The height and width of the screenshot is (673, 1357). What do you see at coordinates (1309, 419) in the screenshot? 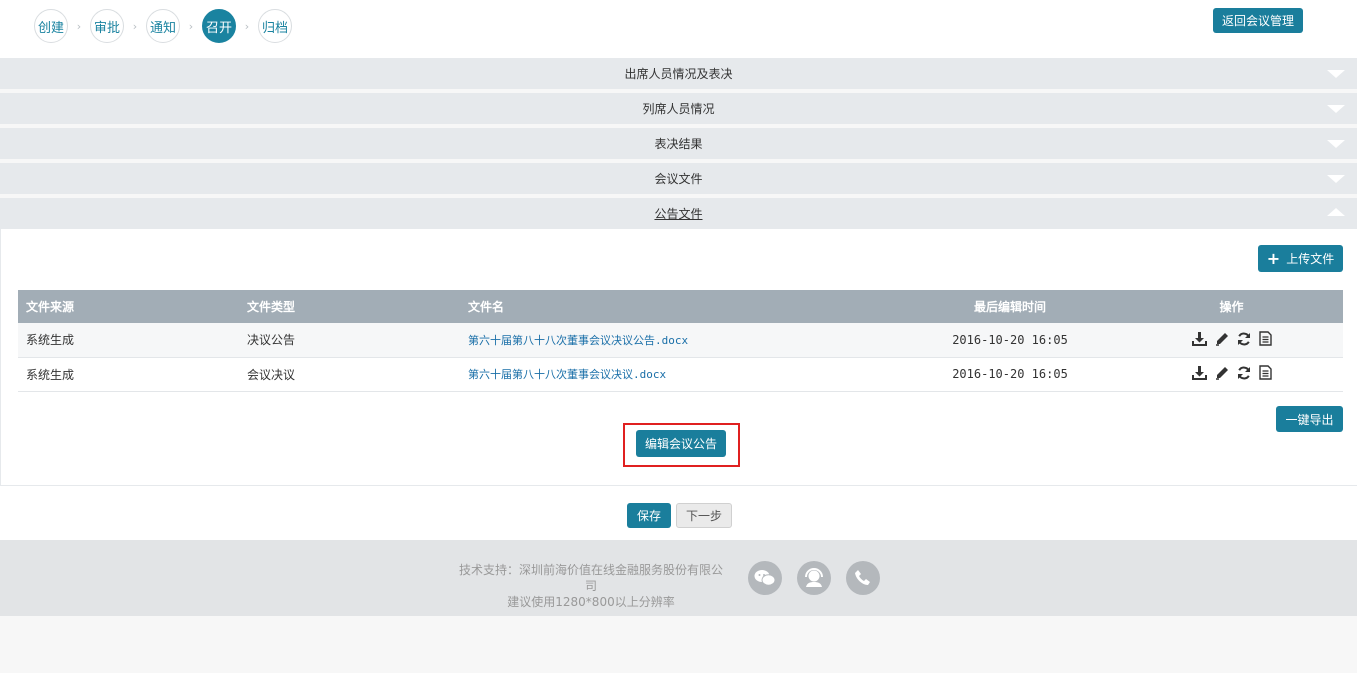
I see `export-all-button: 一键导出` at bounding box center [1309, 419].